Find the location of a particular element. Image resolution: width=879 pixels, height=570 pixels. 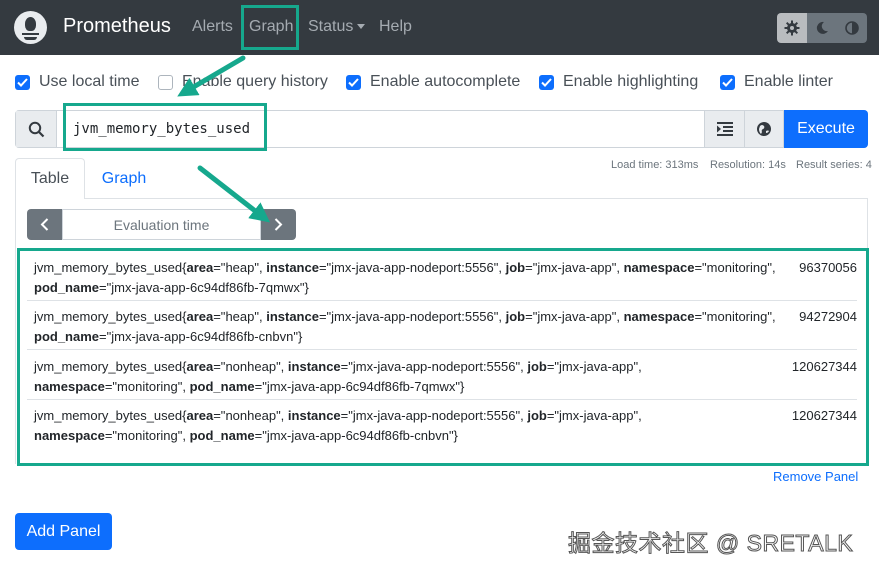

arrow-to-query is located at coordinates (211, 76).